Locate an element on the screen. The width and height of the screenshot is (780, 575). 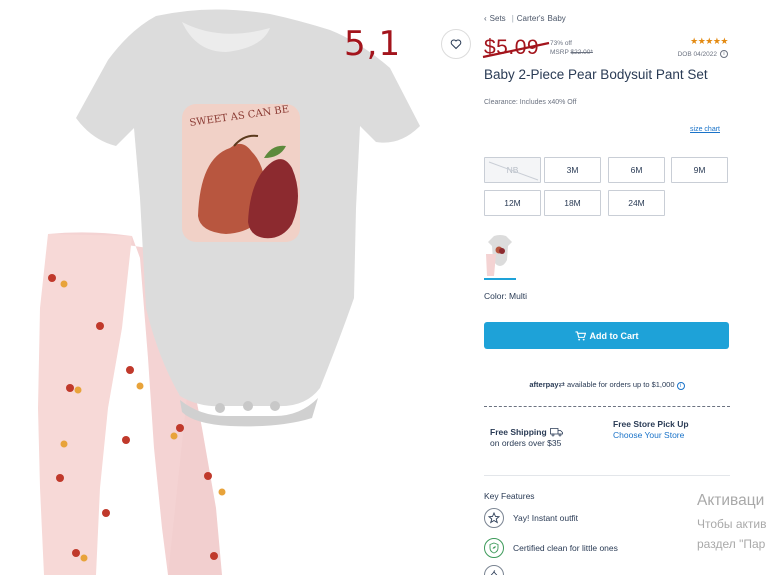
shield-leaf-icon is located at coordinates (494, 548).